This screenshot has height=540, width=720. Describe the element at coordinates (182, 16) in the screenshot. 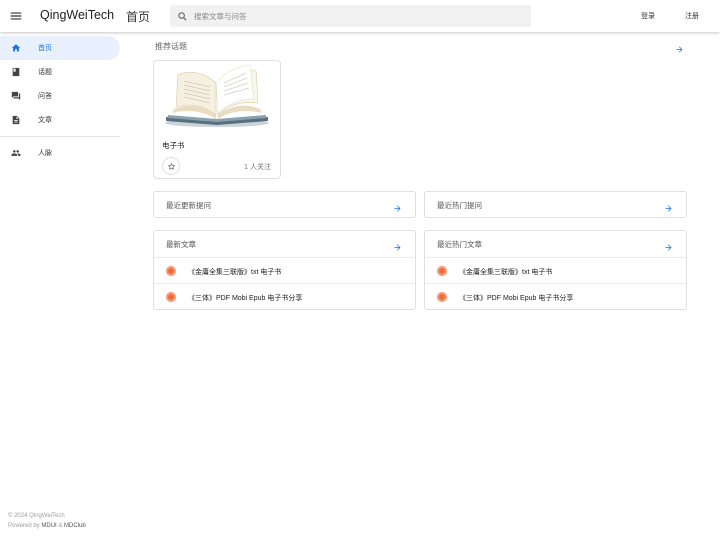

I see `search-icon` at that location.